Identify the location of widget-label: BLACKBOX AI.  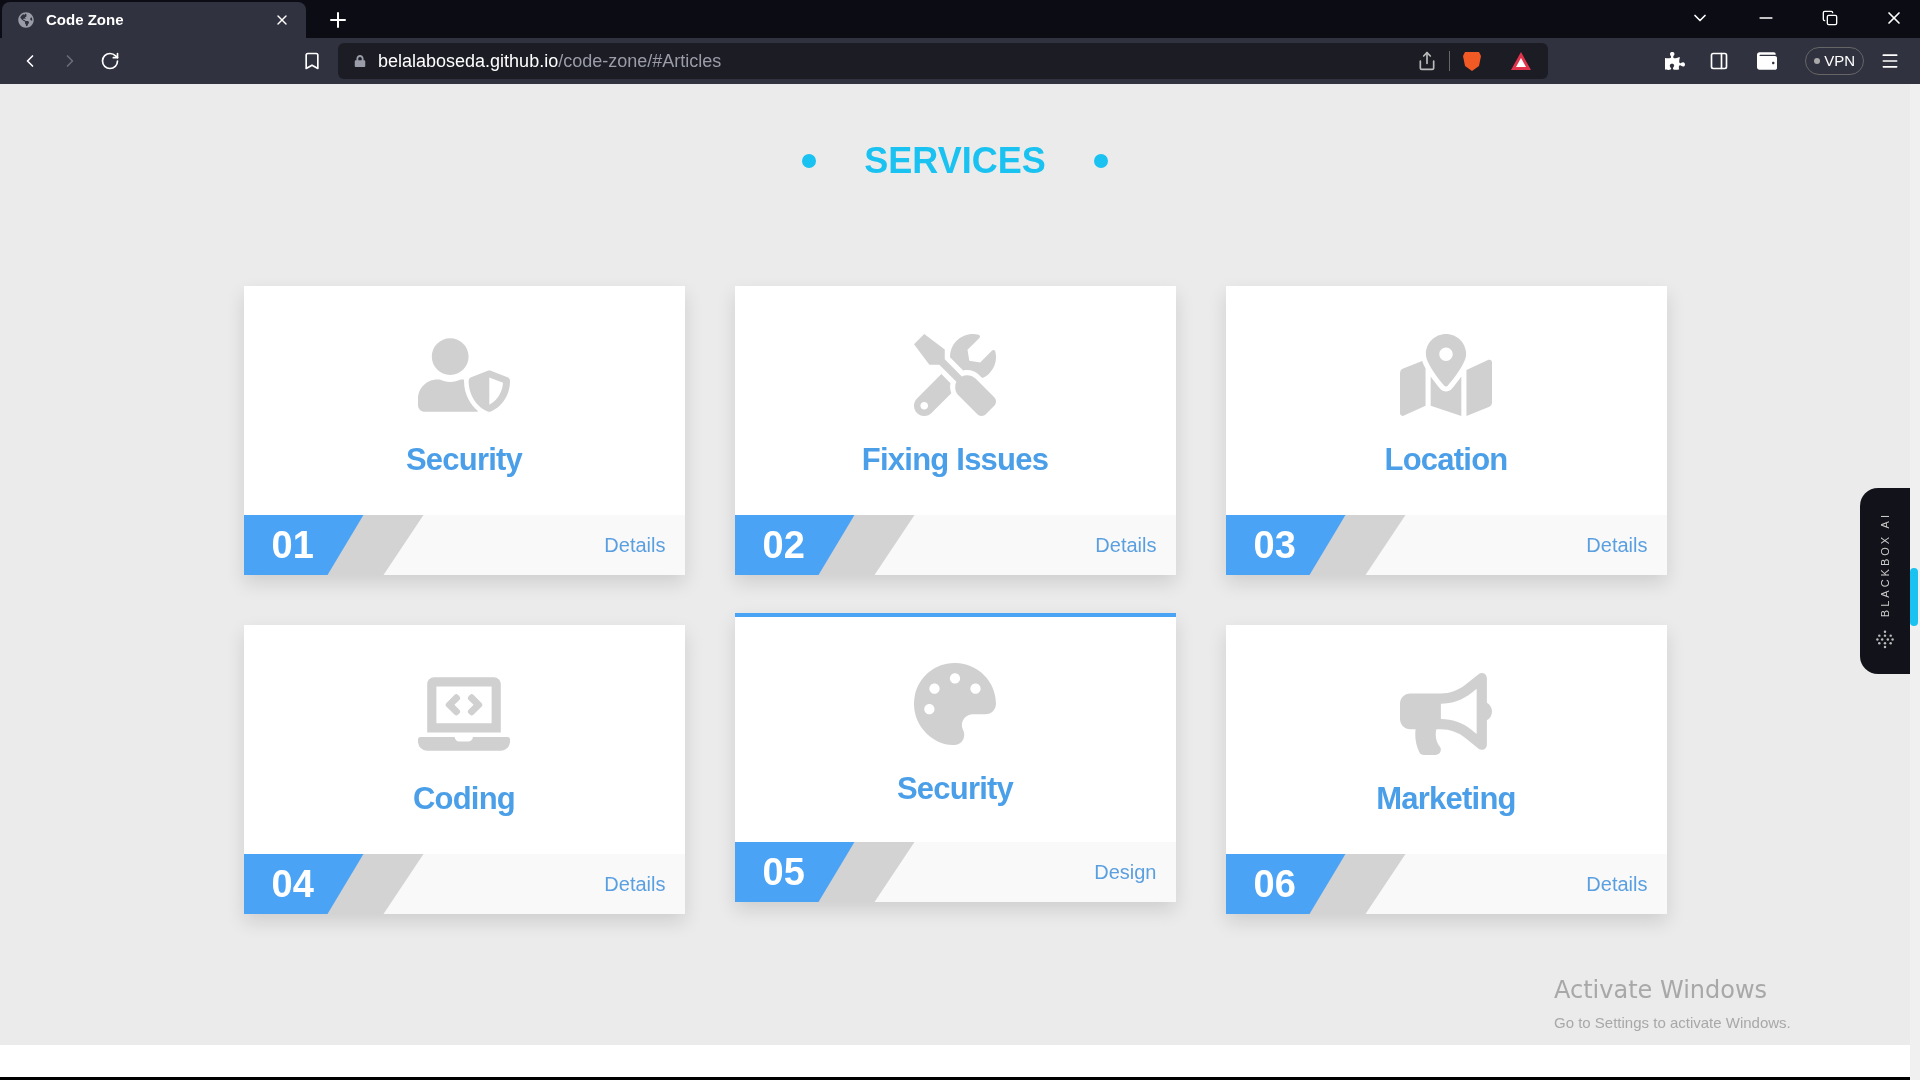
(1884, 565).